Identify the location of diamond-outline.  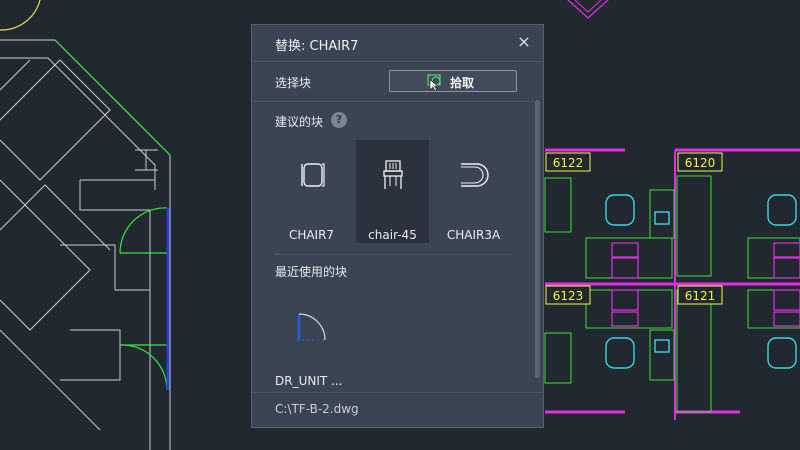
(588, 9).